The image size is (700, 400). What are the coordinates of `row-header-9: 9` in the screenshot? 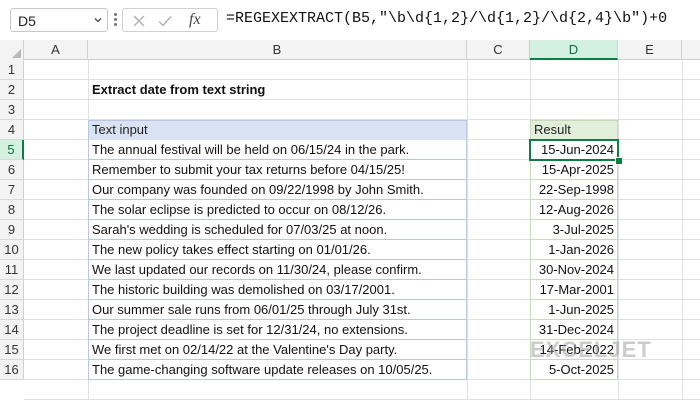 It's located at (12, 230).